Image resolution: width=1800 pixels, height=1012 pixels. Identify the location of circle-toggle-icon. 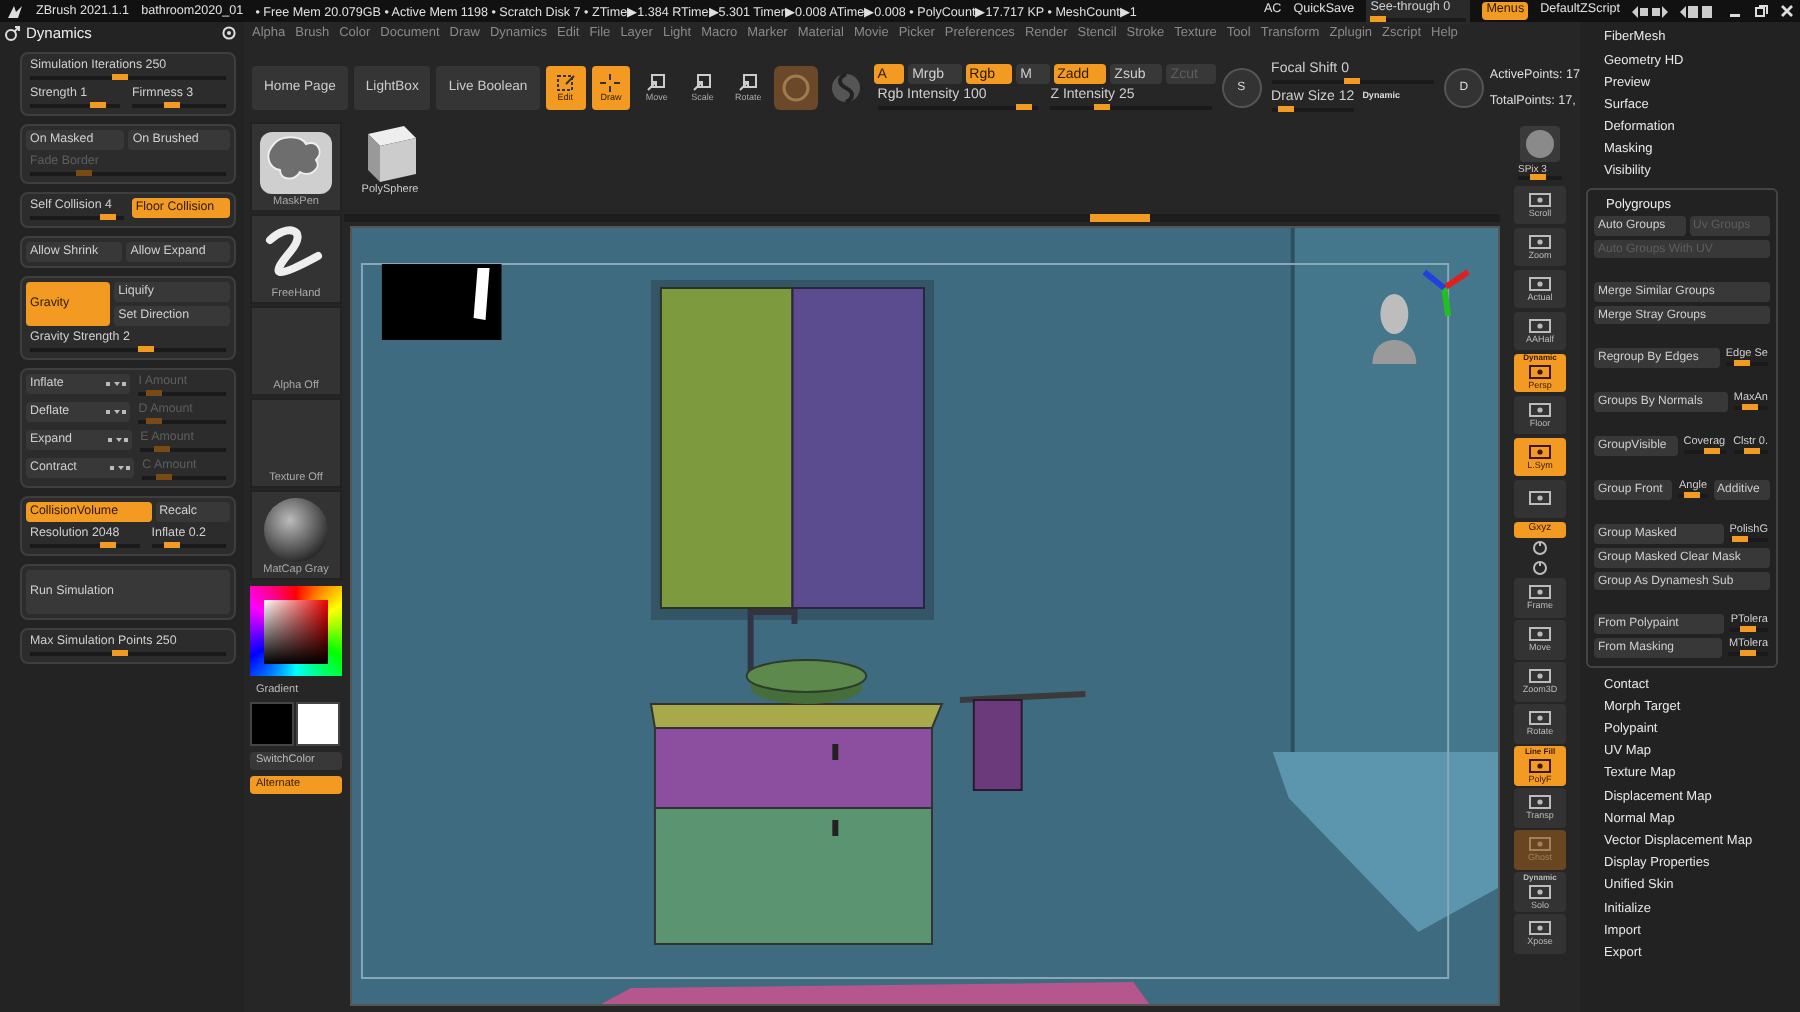
(229, 33).